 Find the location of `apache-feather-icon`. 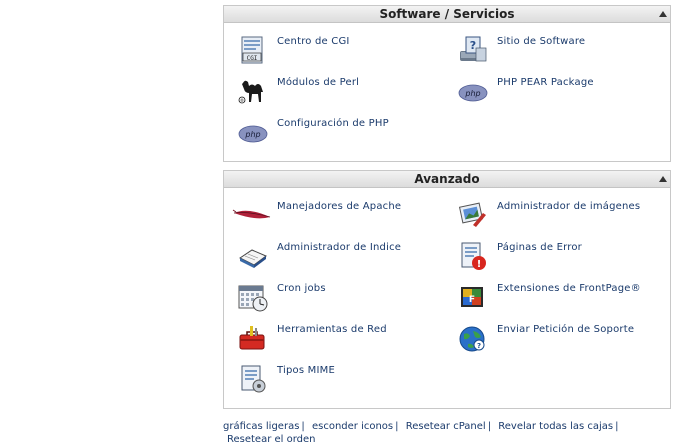

apache-feather-icon is located at coordinates (251, 214).